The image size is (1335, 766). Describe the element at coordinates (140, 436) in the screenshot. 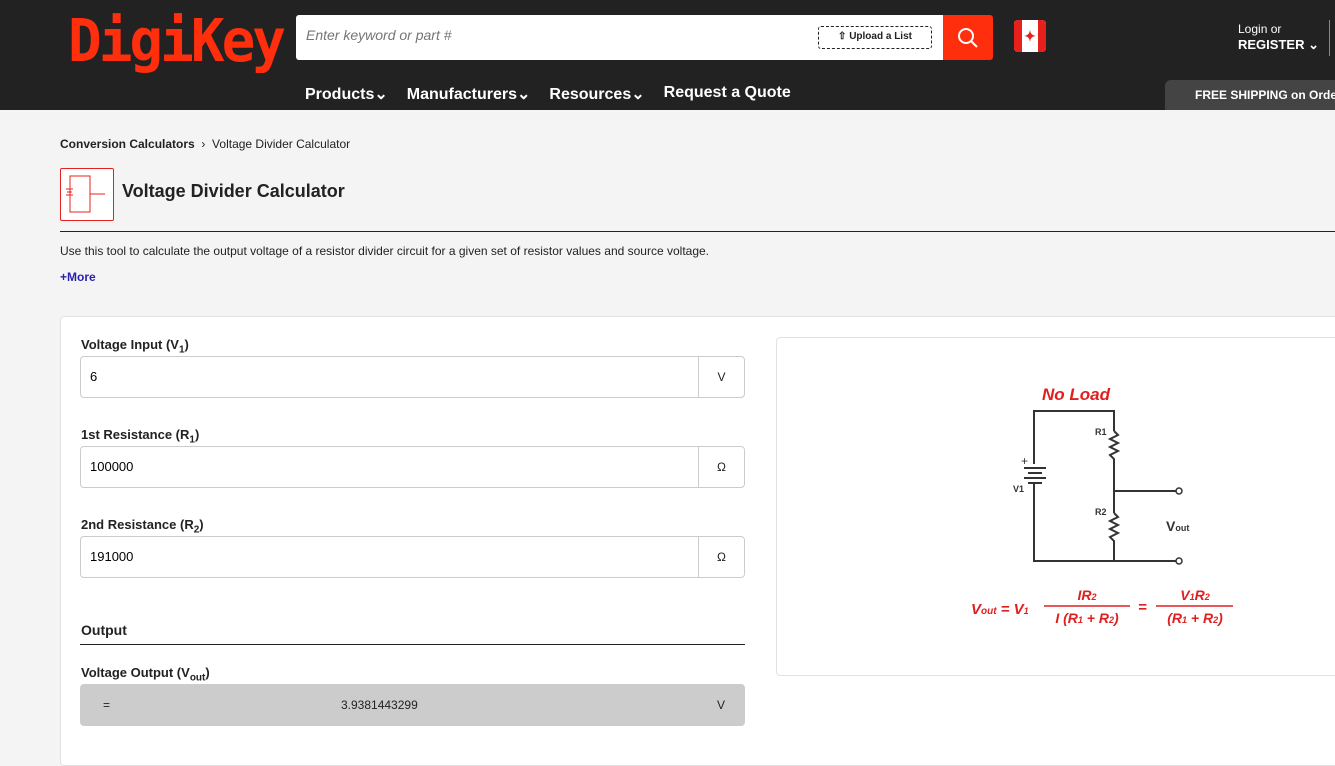

I see `r1-label: 1st Resistance (R1)` at that location.